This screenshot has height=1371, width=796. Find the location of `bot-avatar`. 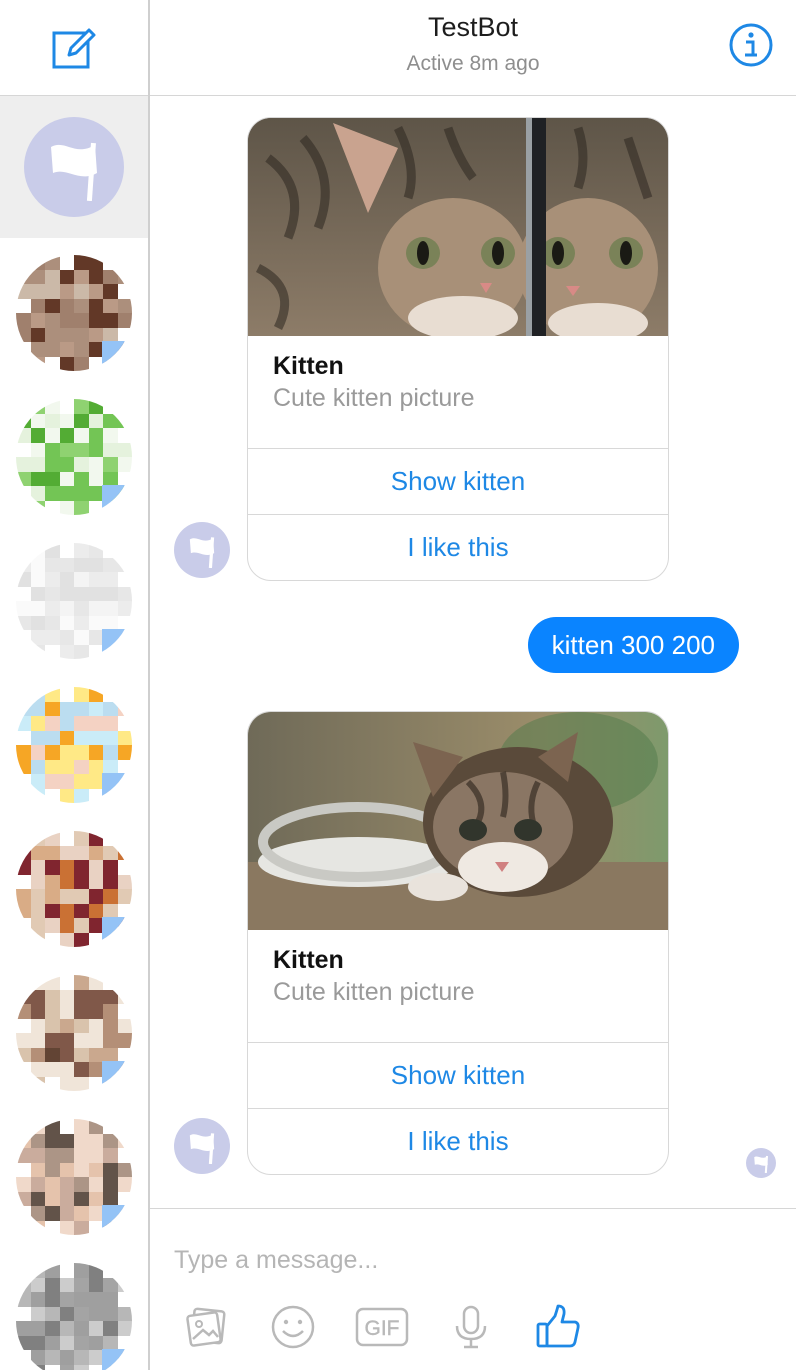

bot-avatar is located at coordinates (74, 167).